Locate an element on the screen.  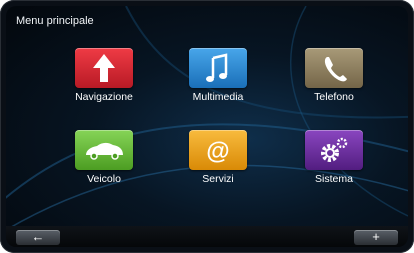
tile-sistema: Sistema is located at coordinates (334, 170).